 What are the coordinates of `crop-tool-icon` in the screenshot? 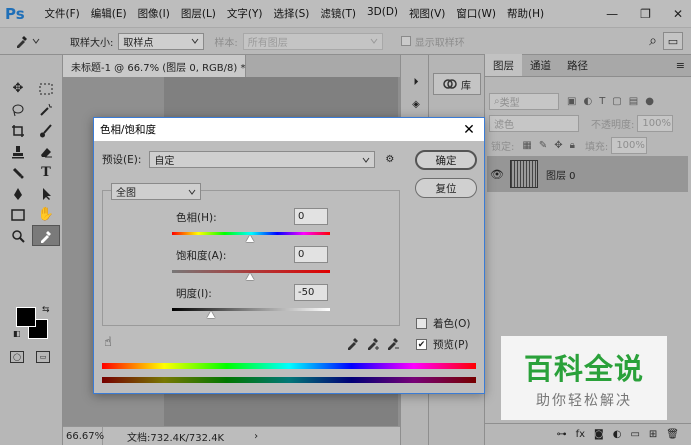 It's located at (18, 130).